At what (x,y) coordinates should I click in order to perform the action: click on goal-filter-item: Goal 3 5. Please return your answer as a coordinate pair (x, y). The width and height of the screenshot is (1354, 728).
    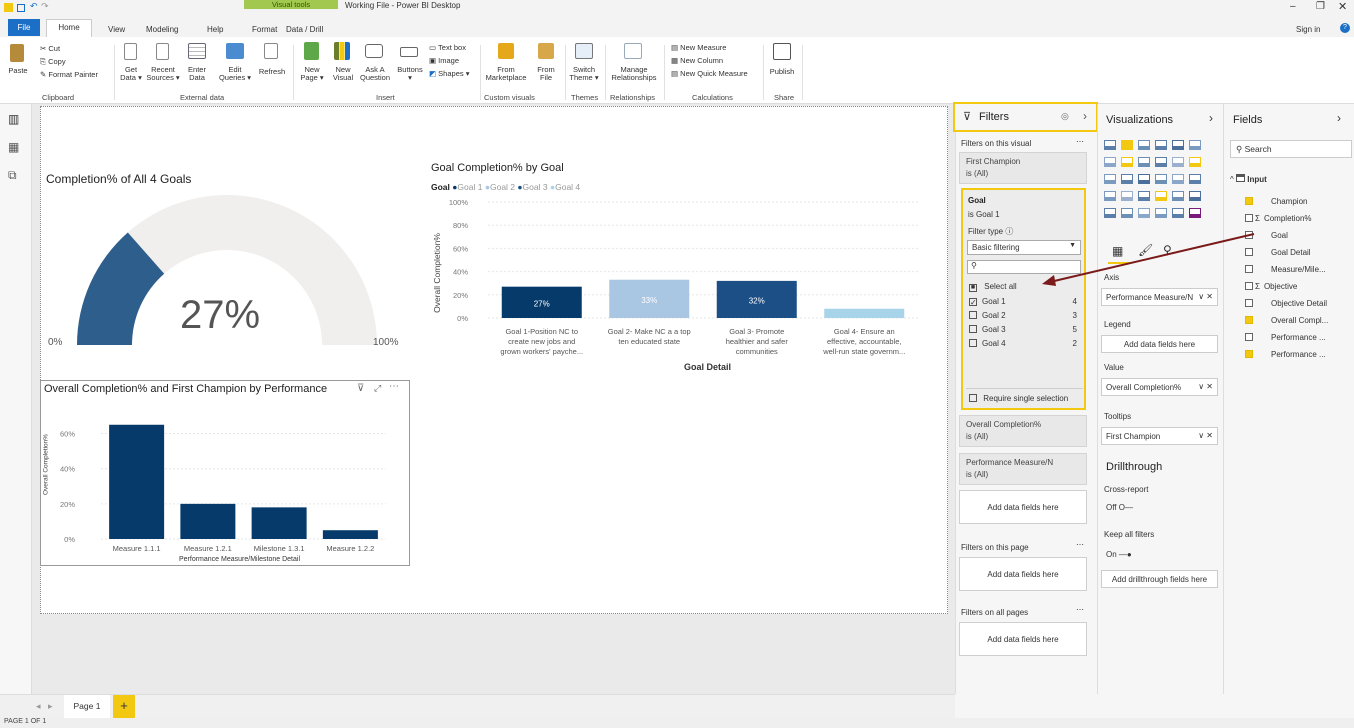
    Looking at the image, I should click on (1025, 329).